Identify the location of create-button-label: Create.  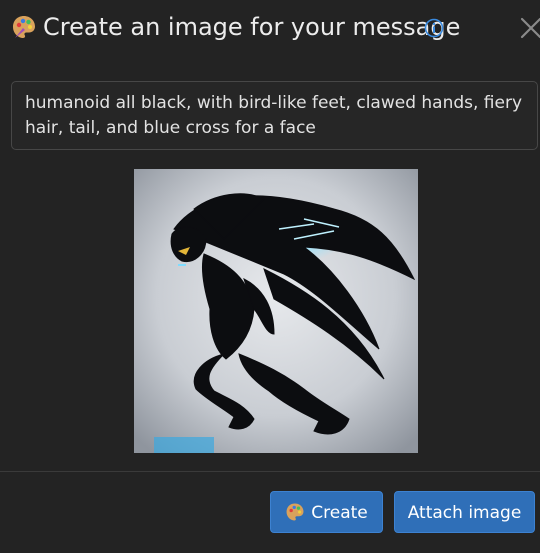
(339, 513).